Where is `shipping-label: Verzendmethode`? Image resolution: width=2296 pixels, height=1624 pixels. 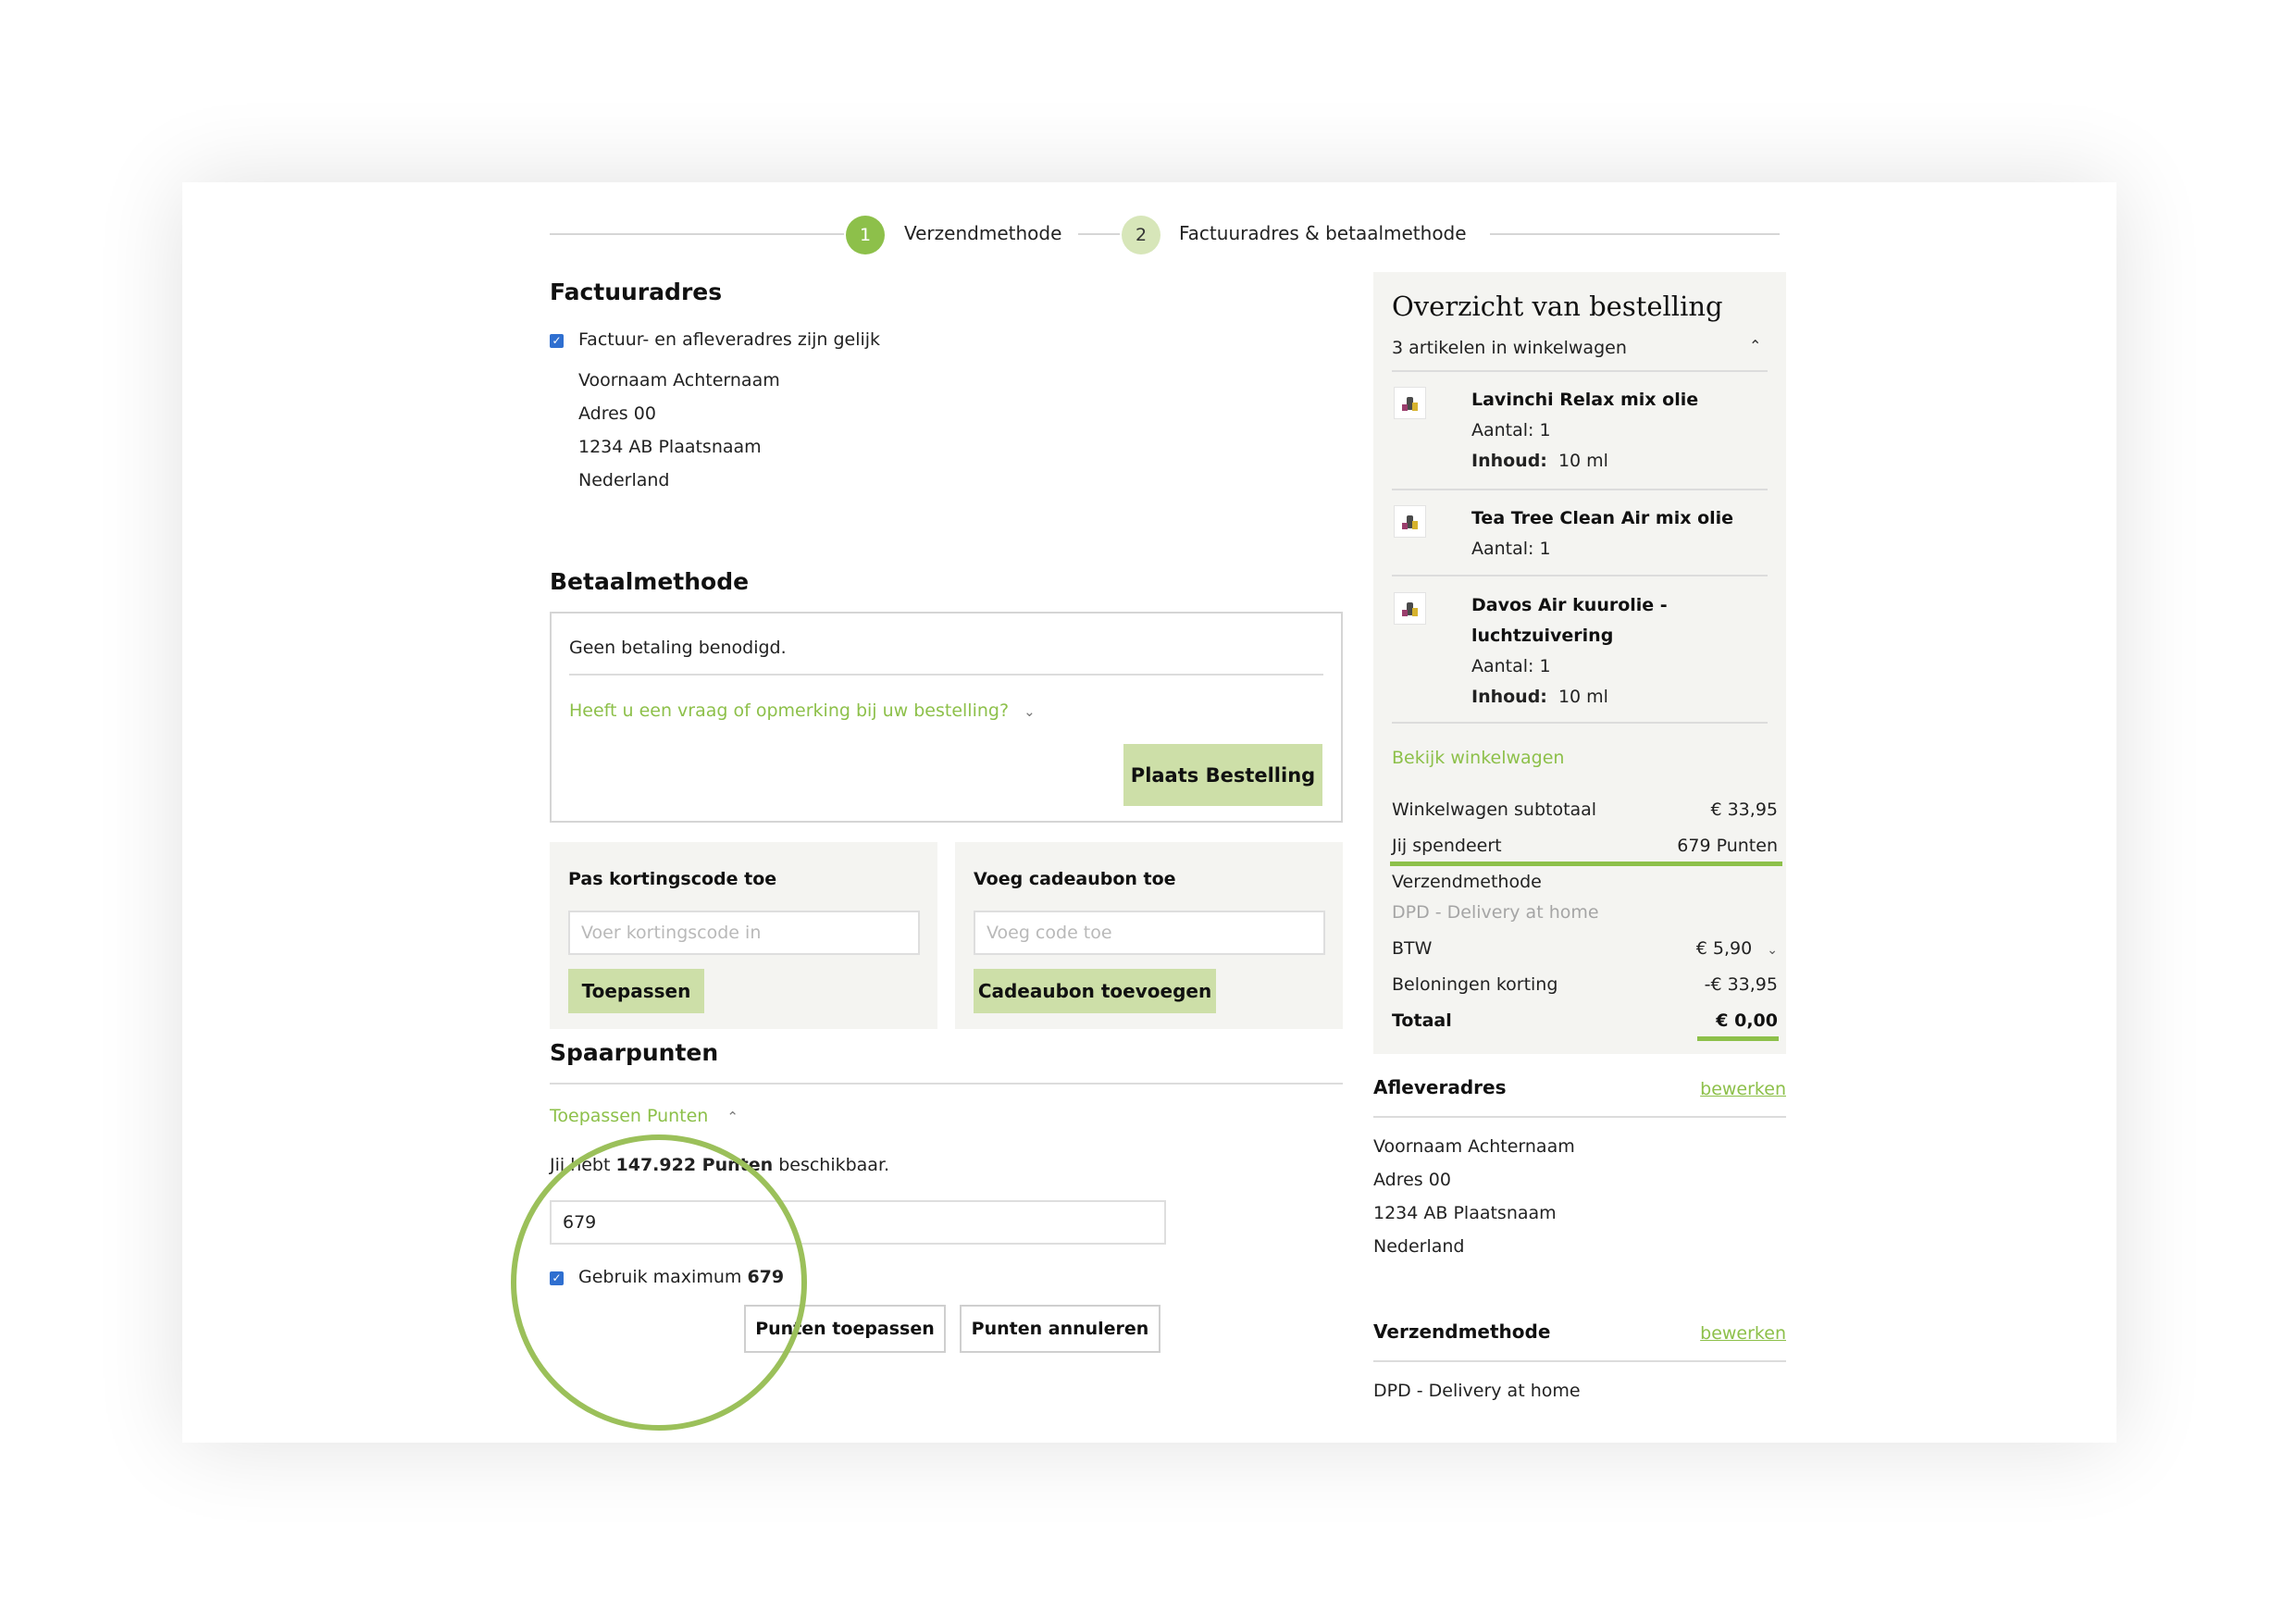
shipping-label: Verzendmethode is located at coordinates (1467, 882).